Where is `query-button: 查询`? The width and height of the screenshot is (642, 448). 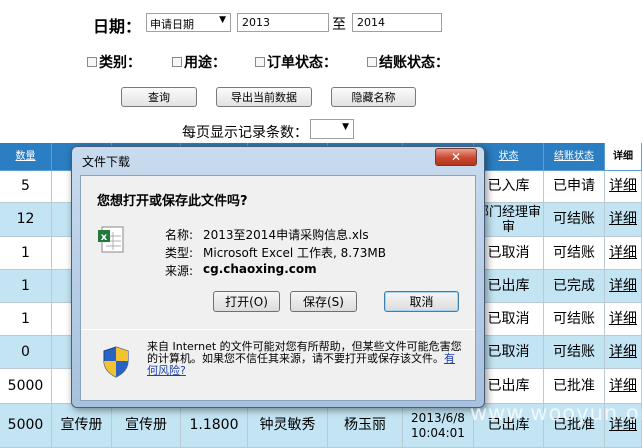
query-button: 查询 is located at coordinates (159, 97).